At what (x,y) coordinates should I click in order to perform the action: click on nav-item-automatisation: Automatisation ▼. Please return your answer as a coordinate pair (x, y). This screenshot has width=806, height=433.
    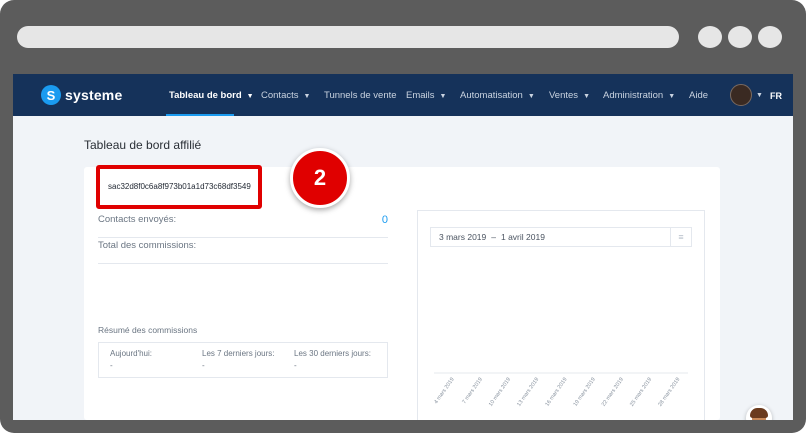
    Looking at the image, I should click on (497, 95).